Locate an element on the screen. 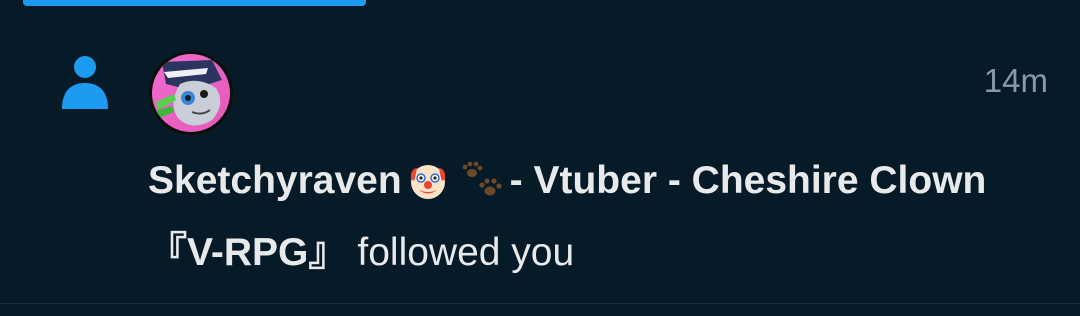 The height and width of the screenshot is (316, 1080). action-text: followed you is located at coordinates (466, 252).